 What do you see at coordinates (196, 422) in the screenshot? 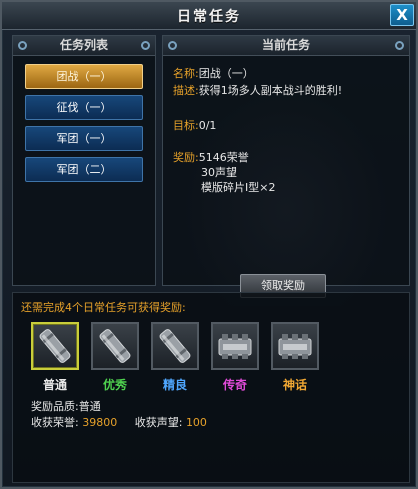
I see `fame-value: 100` at bounding box center [196, 422].